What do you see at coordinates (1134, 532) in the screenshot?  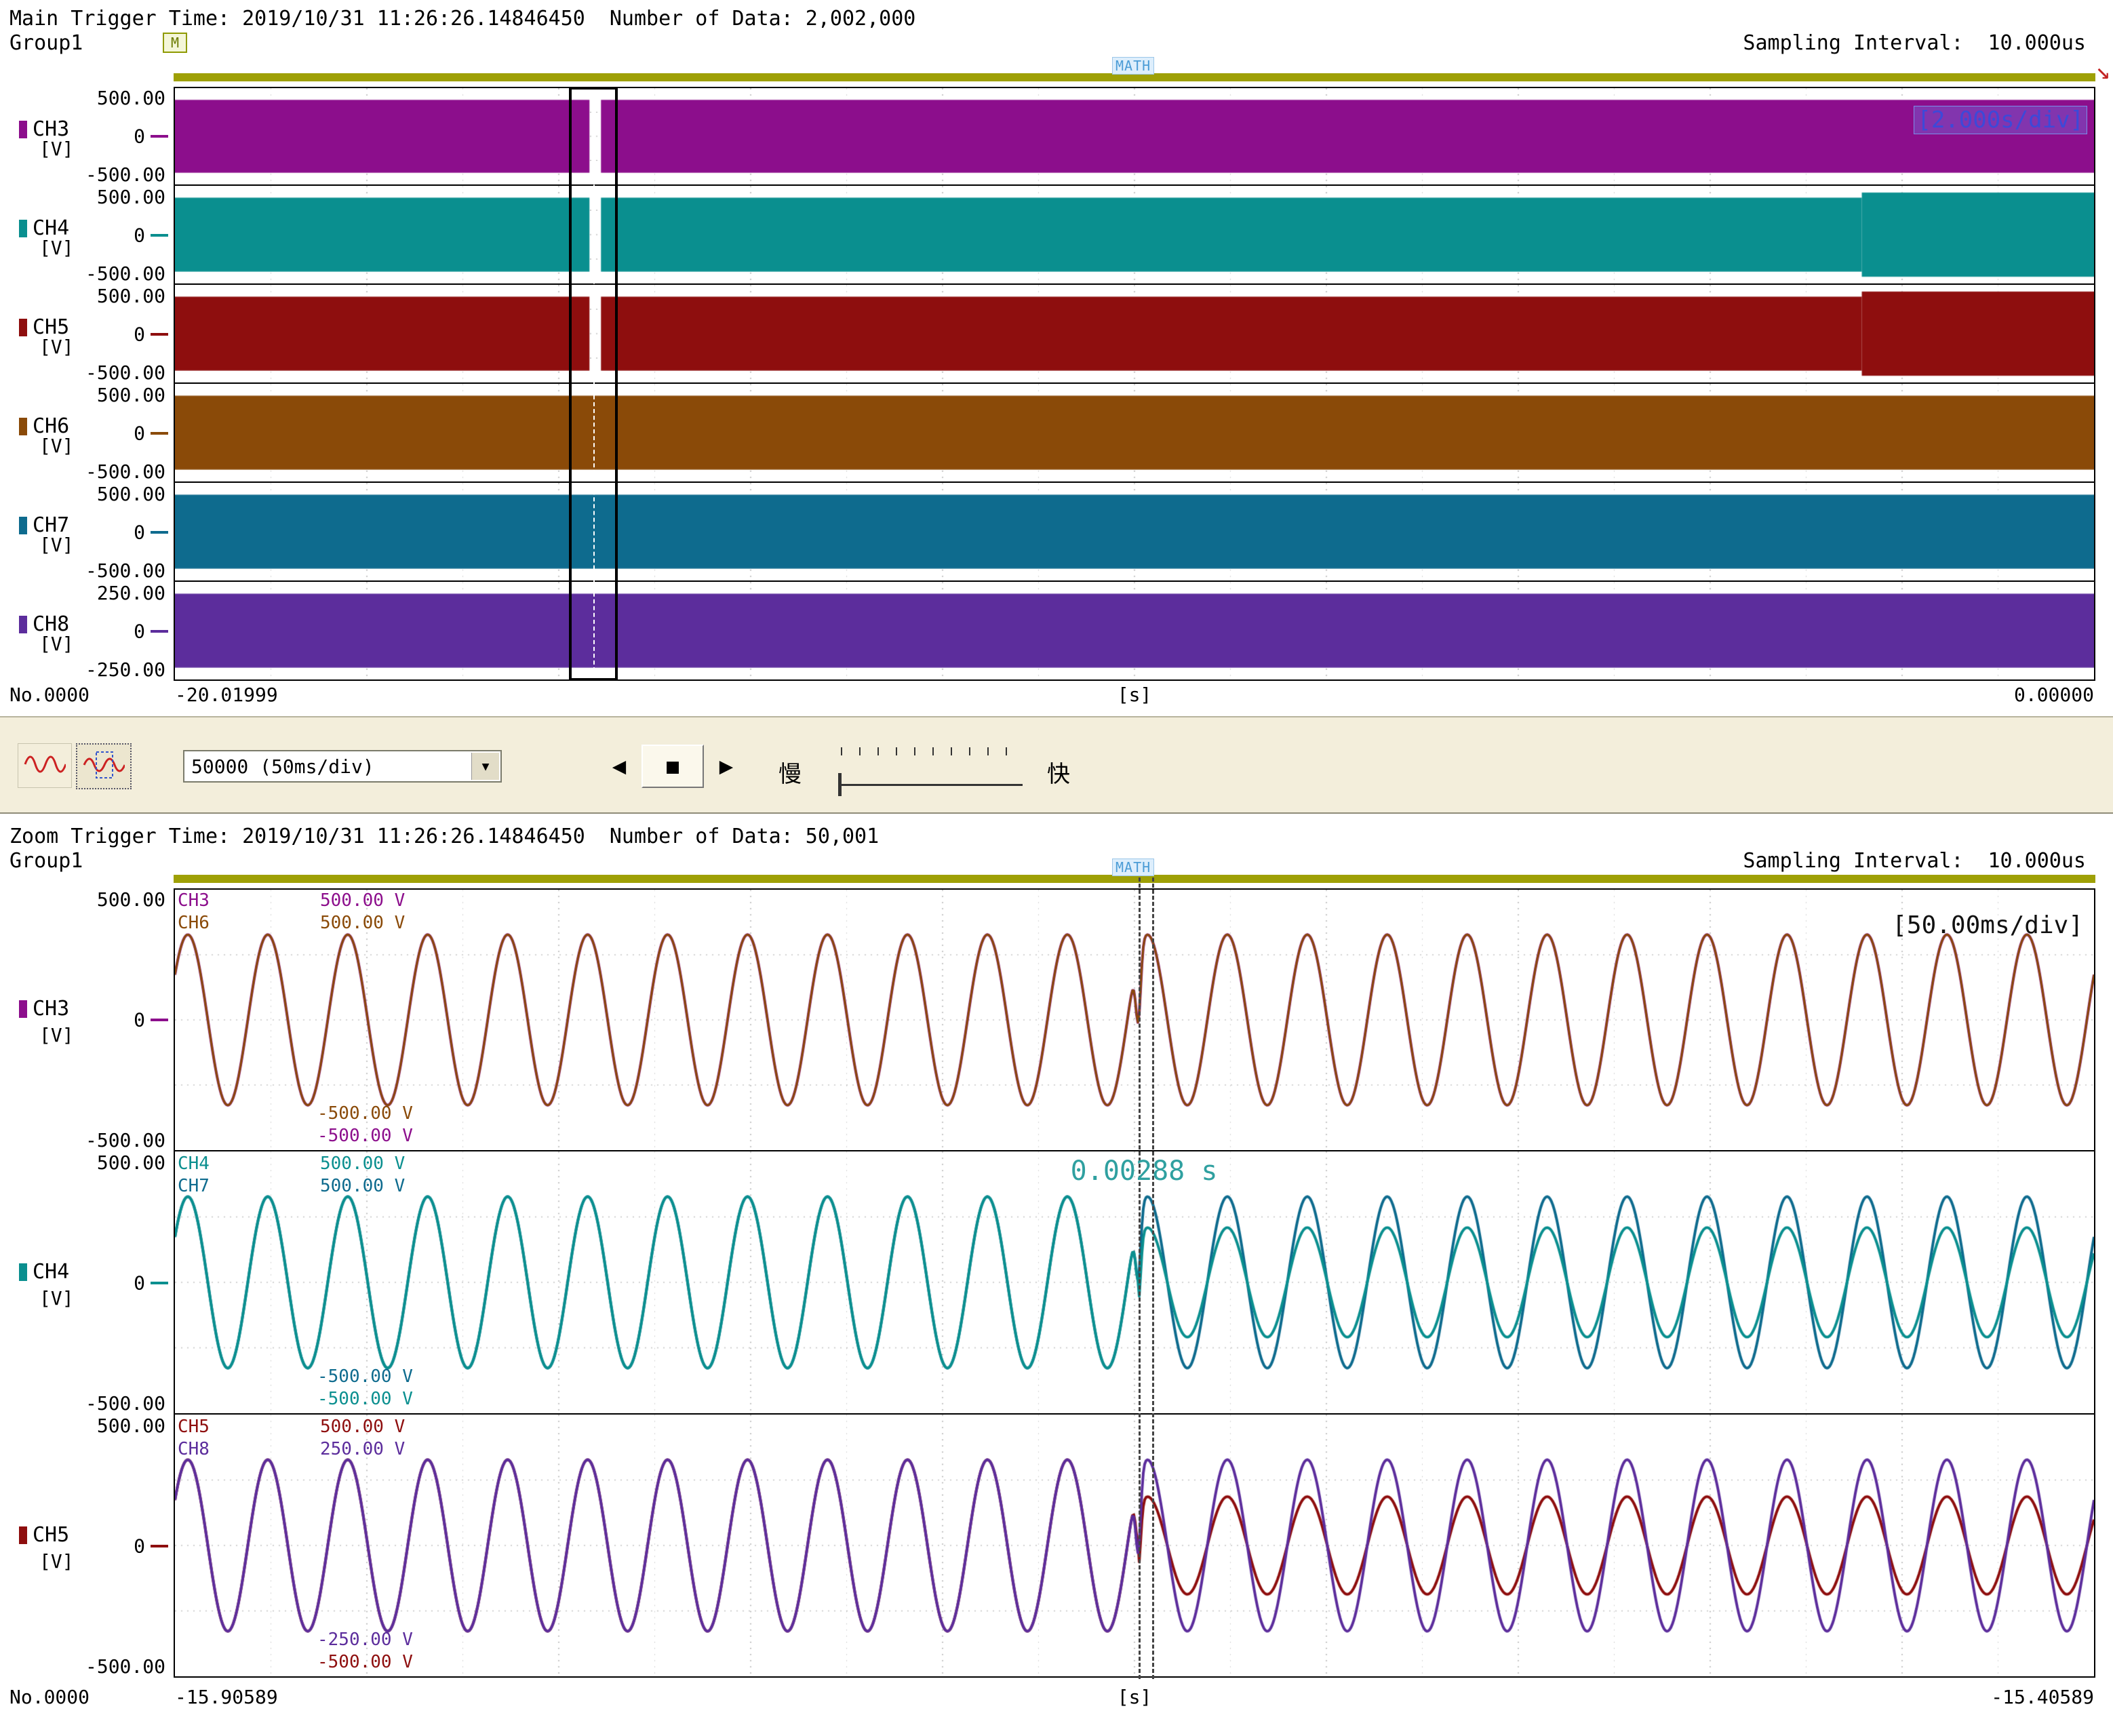 I see `main-plot-ch7` at bounding box center [1134, 532].